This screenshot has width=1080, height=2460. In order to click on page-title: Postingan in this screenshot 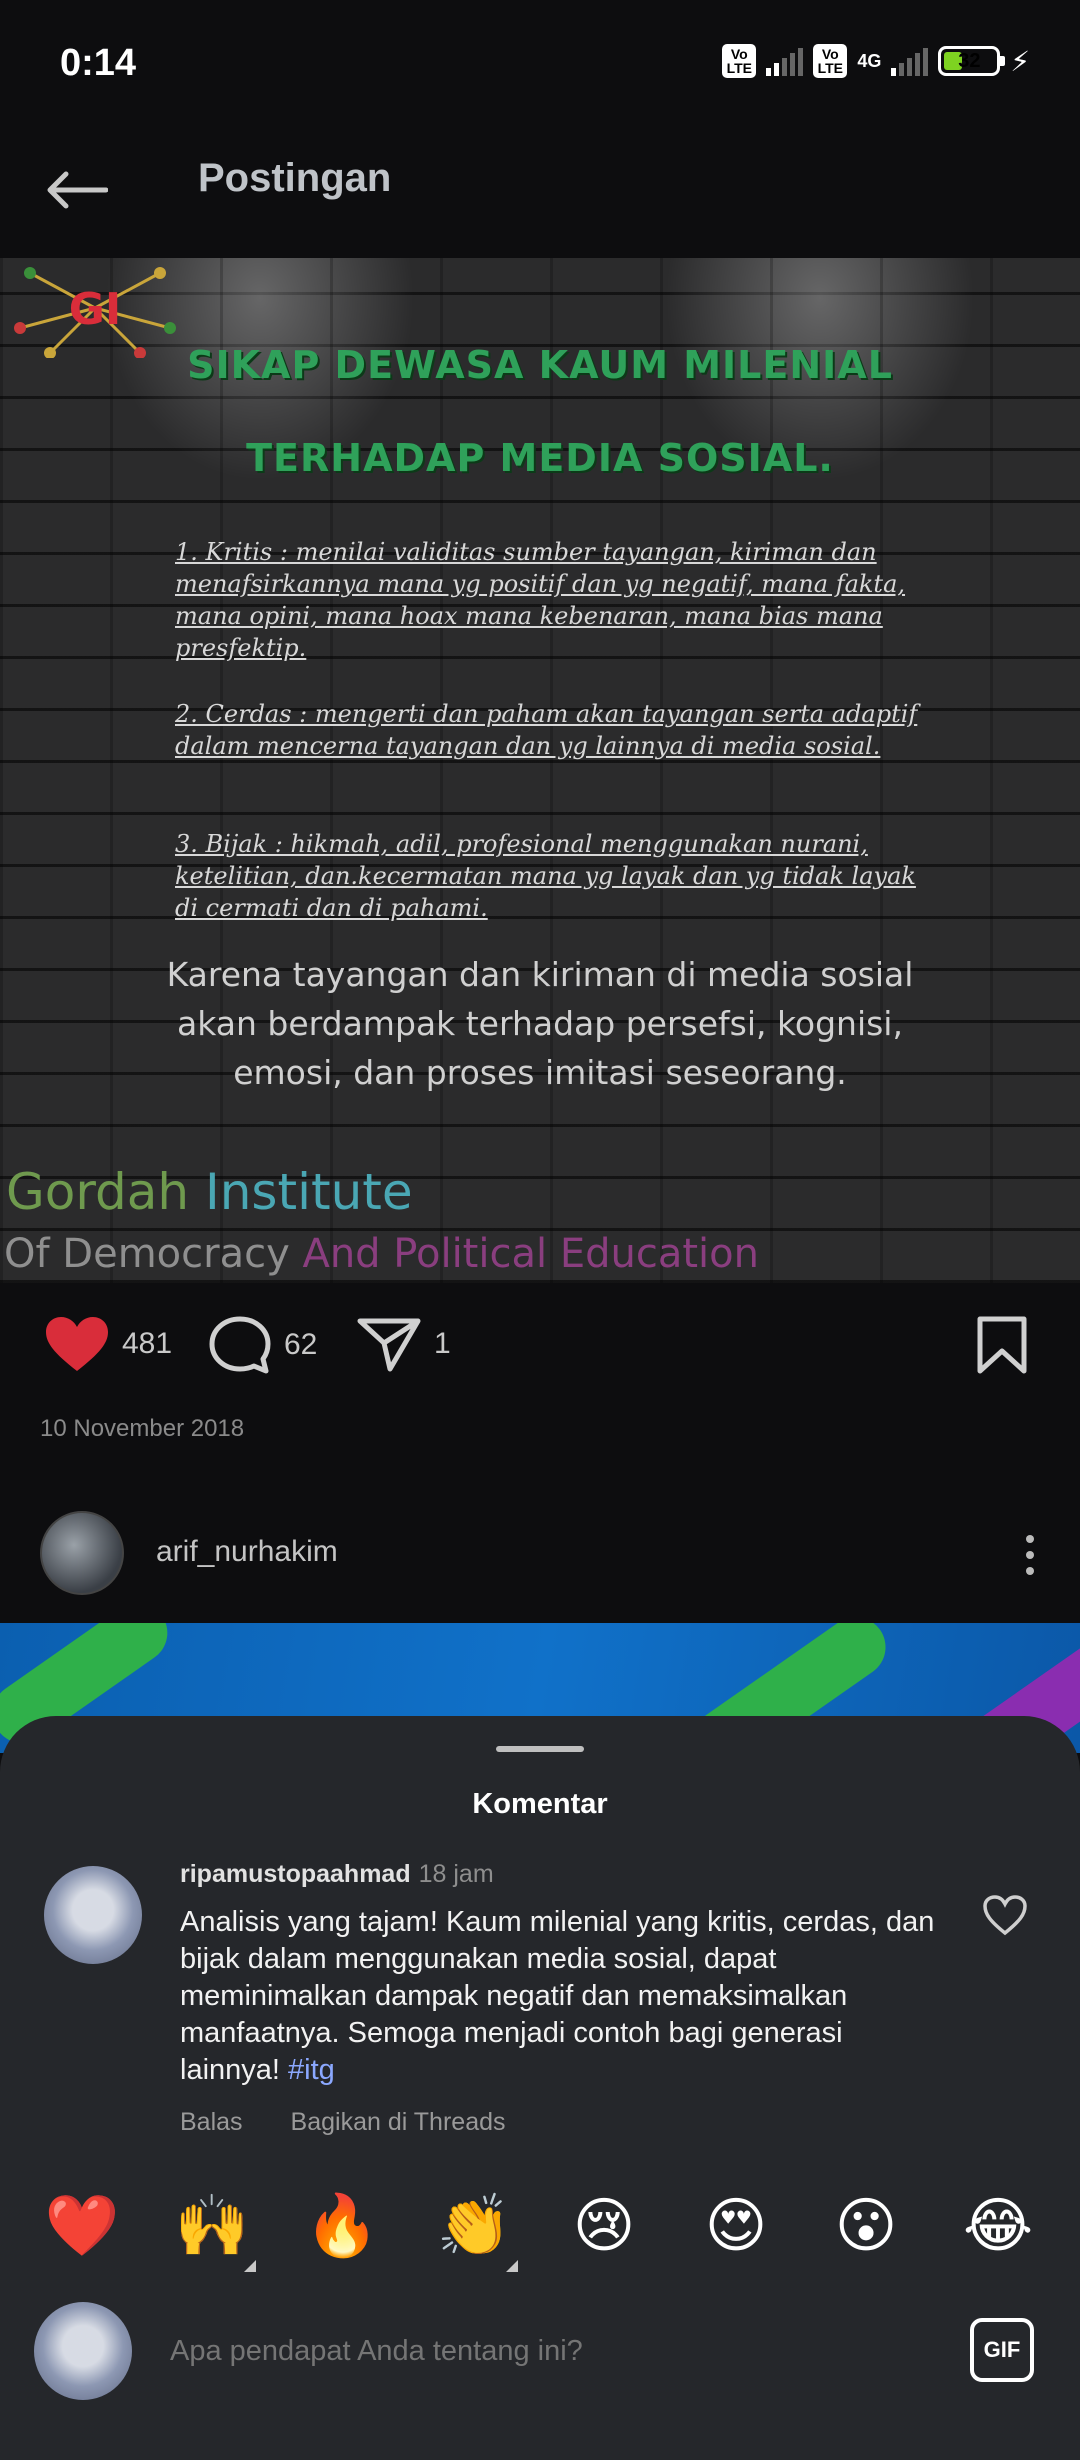, I will do `click(295, 178)`.